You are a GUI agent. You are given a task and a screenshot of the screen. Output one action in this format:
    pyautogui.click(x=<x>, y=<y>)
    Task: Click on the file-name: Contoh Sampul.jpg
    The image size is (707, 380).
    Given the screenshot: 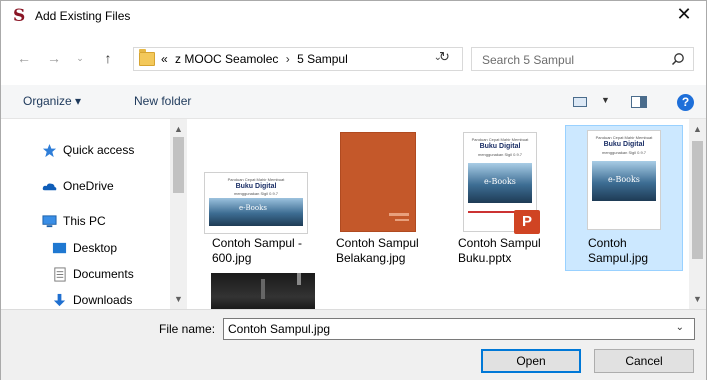 What is the action you would take?
    pyautogui.click(x=618, y=250)
    